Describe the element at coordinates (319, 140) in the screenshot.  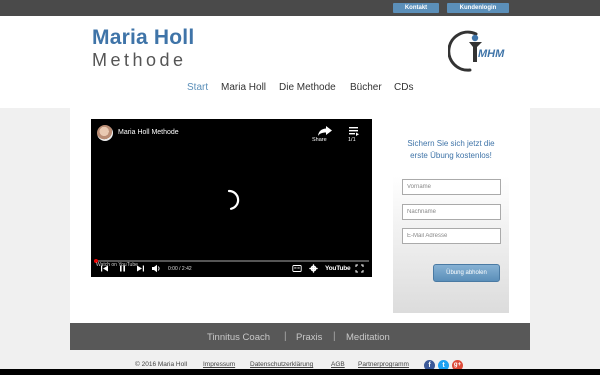
I see `share-label: Share` at that location.